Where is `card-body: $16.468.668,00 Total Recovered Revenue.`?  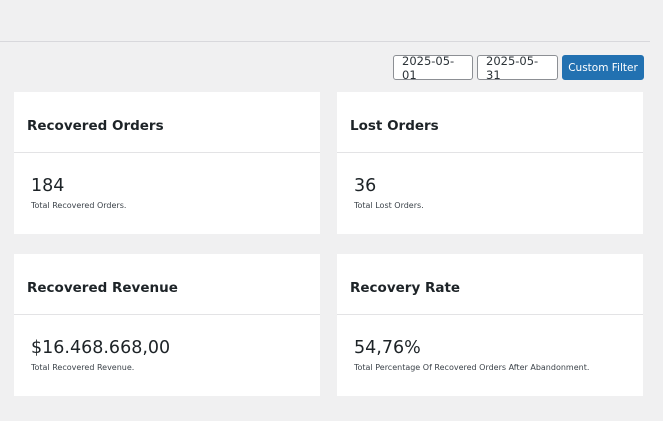 card-body: $16.468.668,00 Total Recovered Revenue. is located at coordinates (167, 343).